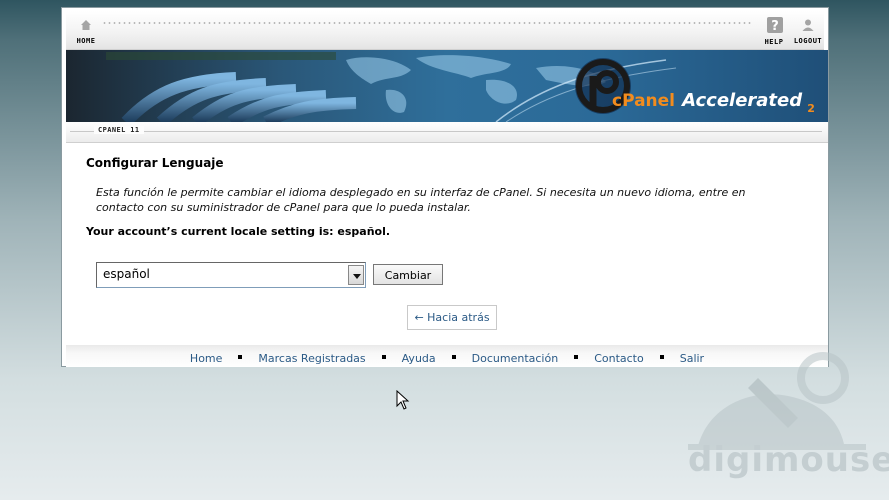  What do you see at coordinates (476, 84) in the screenshot?
I see `world-map-graphic` at bounding box center [476, 84].